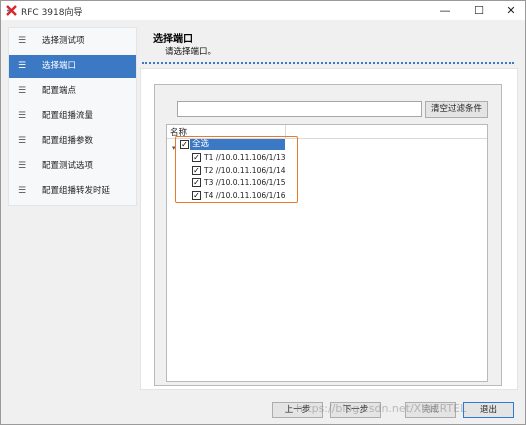 This screenshot has width=526, height=425. Describe the element at coordinates (59, 91) in the screenshot. I see `sidebar-item-label: 配置端点` at that location.